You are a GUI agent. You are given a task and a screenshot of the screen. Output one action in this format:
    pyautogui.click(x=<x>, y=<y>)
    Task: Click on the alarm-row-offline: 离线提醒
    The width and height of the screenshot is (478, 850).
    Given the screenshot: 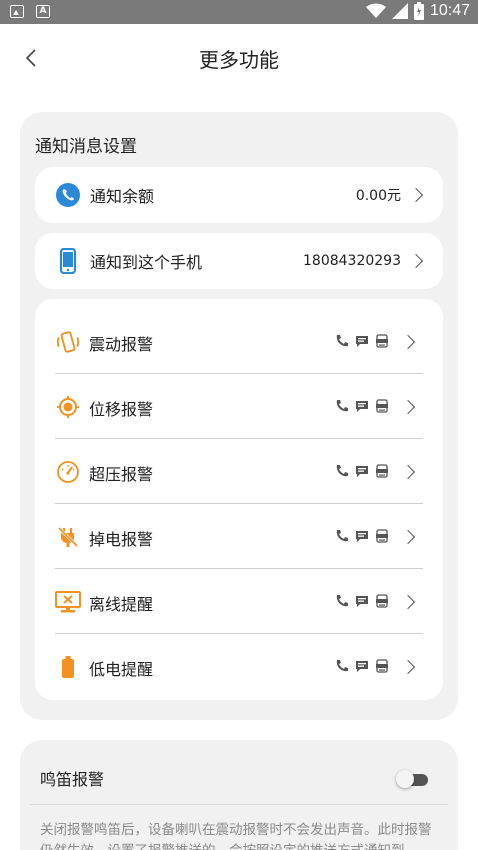 What is the action you would take?
    pyautogui.click(x=239, y=601)
    